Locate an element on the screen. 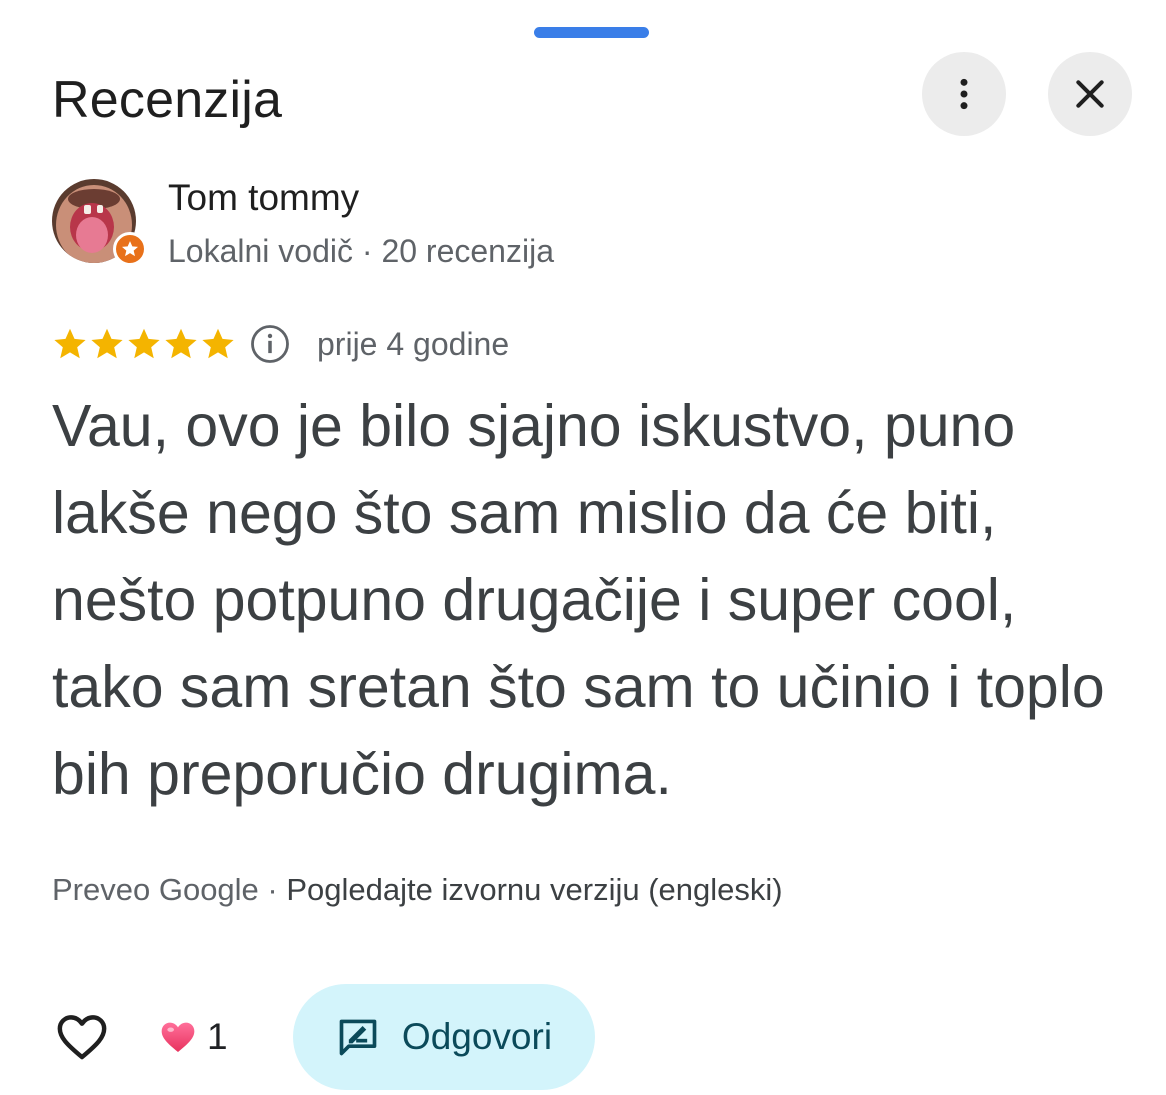 This screenshot has width=1166, height=1095. reply-icon is located at coordinates (358, 1037).